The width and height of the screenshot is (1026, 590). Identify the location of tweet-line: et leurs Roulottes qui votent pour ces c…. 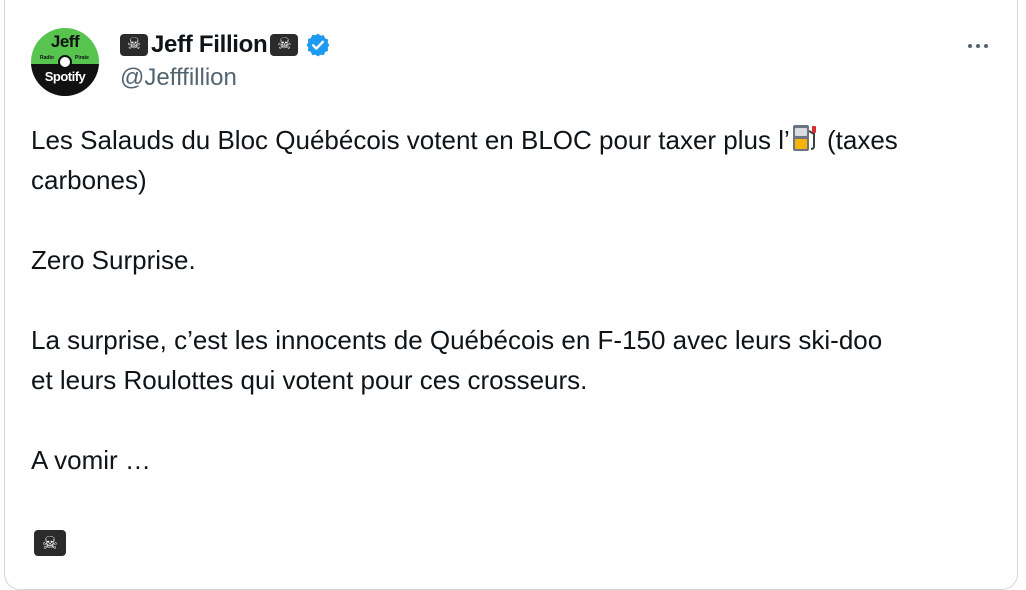
(309, 380).